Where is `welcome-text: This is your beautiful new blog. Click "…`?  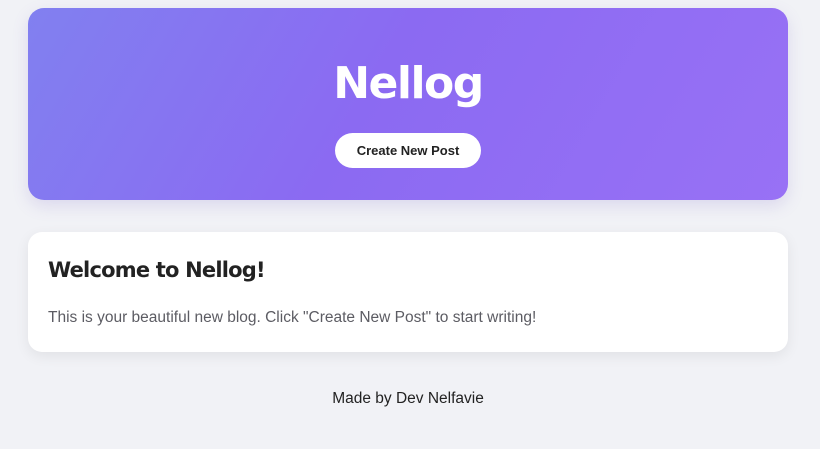
welcome-text: This is your beautiful new blog. Click "… is located at coordinates (292, 317).